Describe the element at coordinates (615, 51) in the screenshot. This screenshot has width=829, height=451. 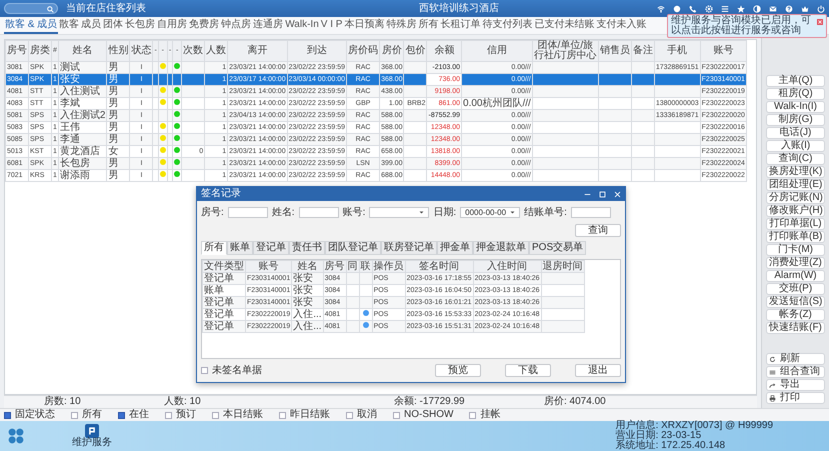
I see `column-header: 销售员` at that location.